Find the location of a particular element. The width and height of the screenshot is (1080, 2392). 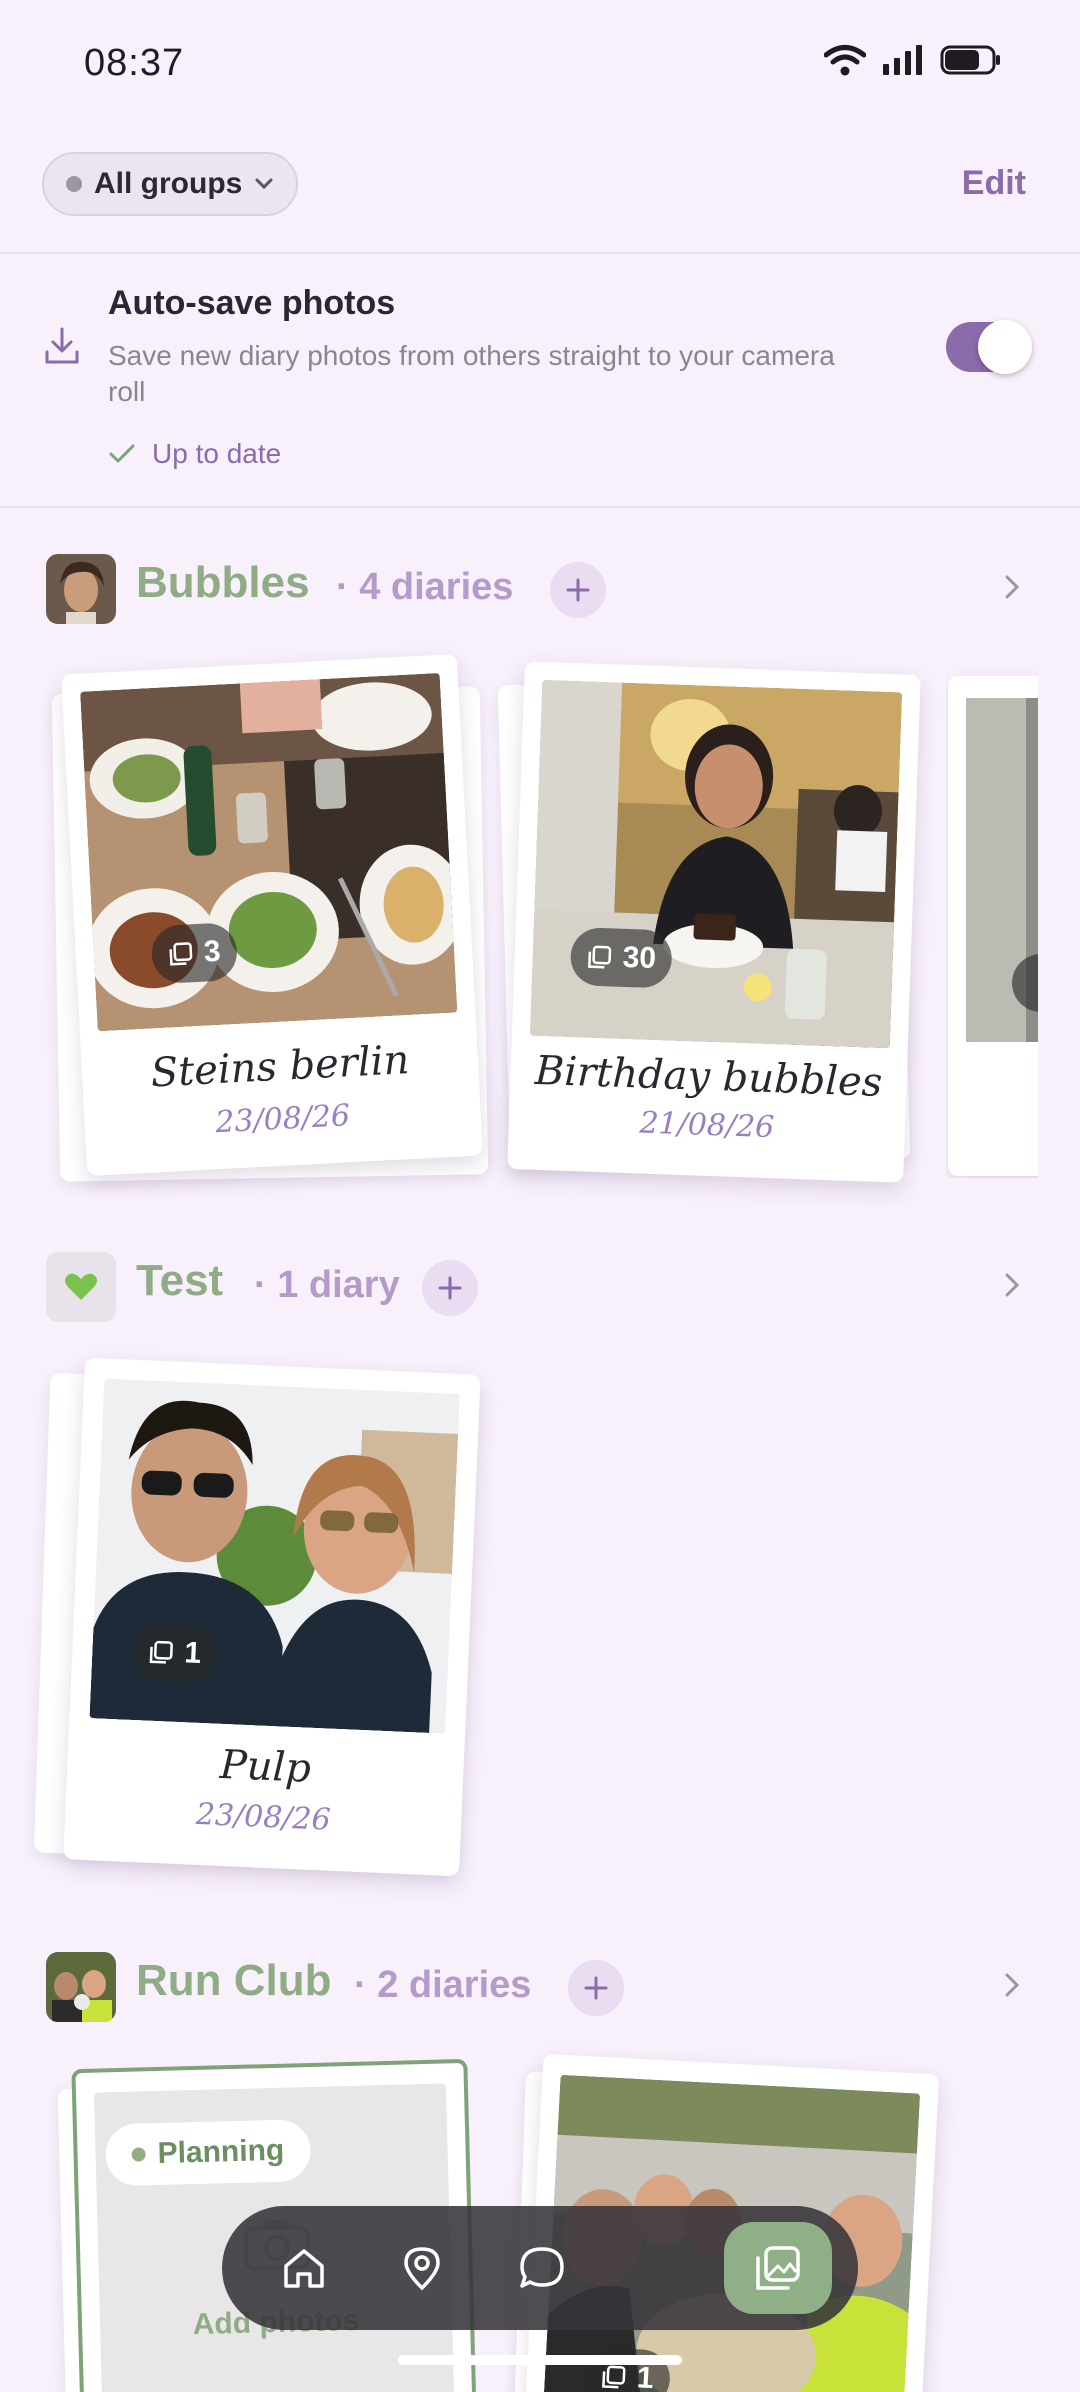

diary-title: Steins berlin is located at coordinates (280, 1067).